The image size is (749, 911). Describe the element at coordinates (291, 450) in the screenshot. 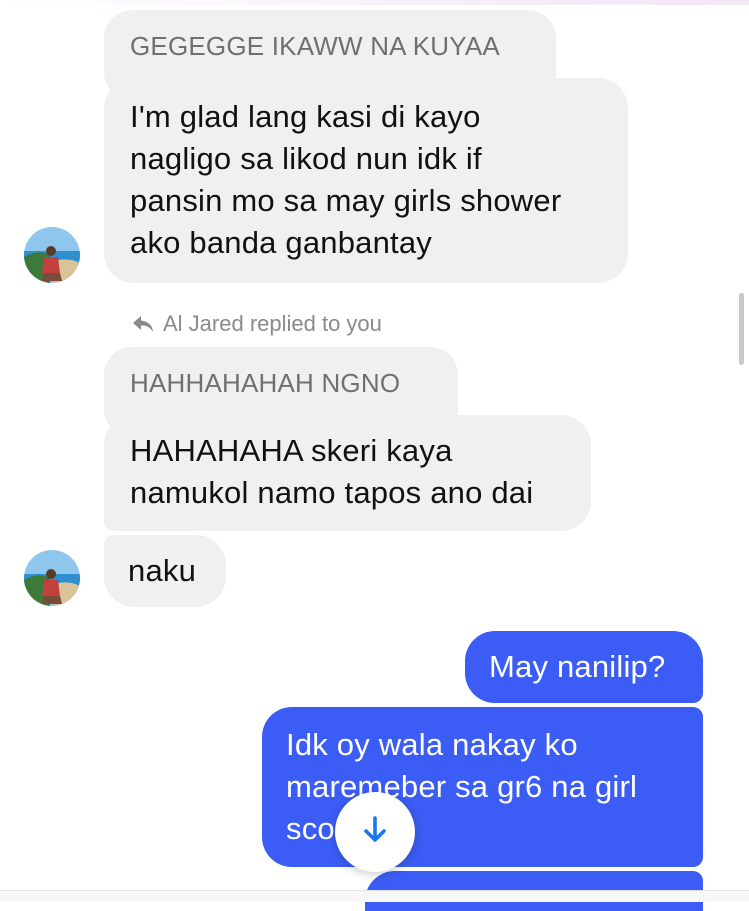

I see `message-line: HAHAHAHA skeri kaya` at that location.